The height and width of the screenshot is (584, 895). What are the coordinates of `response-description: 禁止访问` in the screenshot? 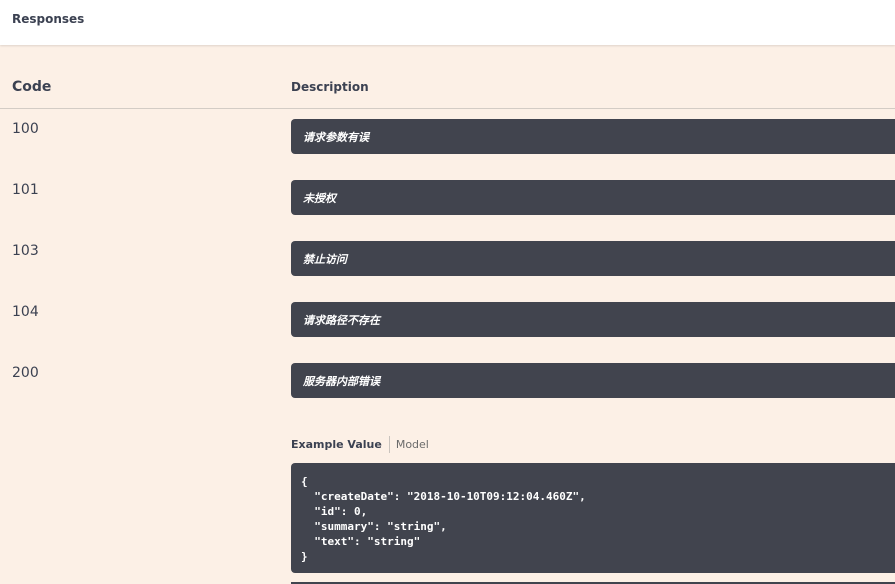 It's located at (325, 259).